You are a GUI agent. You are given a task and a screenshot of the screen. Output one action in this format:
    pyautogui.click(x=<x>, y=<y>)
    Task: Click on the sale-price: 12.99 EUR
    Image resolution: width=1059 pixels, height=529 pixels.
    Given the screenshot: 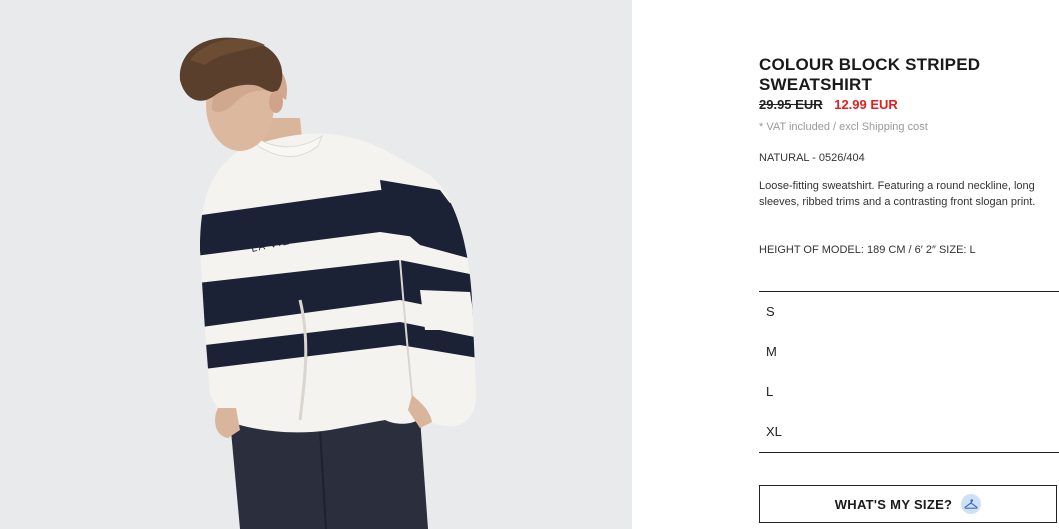 What is the action you would take?
    pyautogui.click(x=866, y=104)
    